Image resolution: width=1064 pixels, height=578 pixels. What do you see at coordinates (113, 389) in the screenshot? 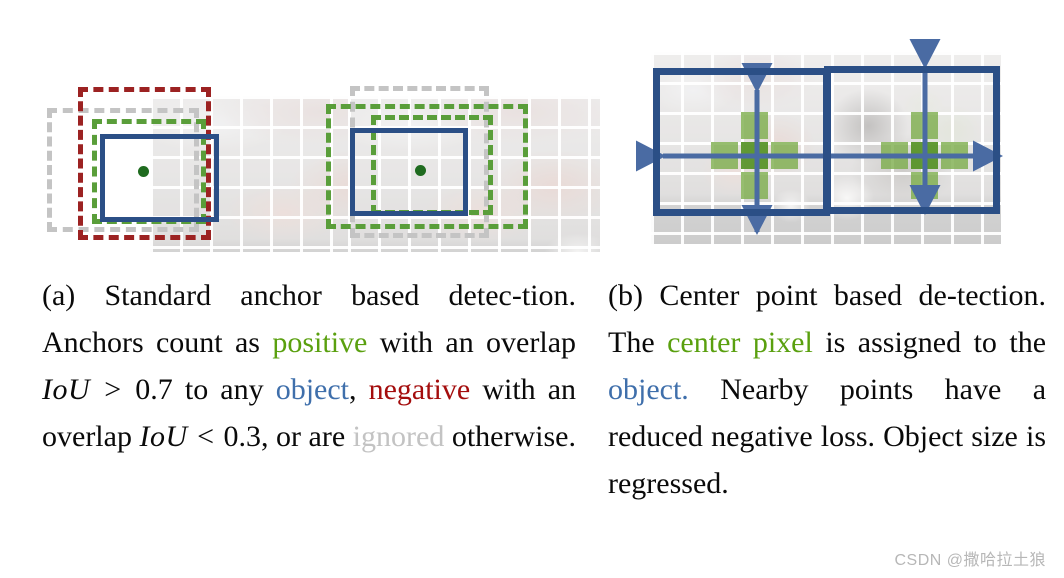
I see `caption-a-gt: >` at bounding box center [113, 389].